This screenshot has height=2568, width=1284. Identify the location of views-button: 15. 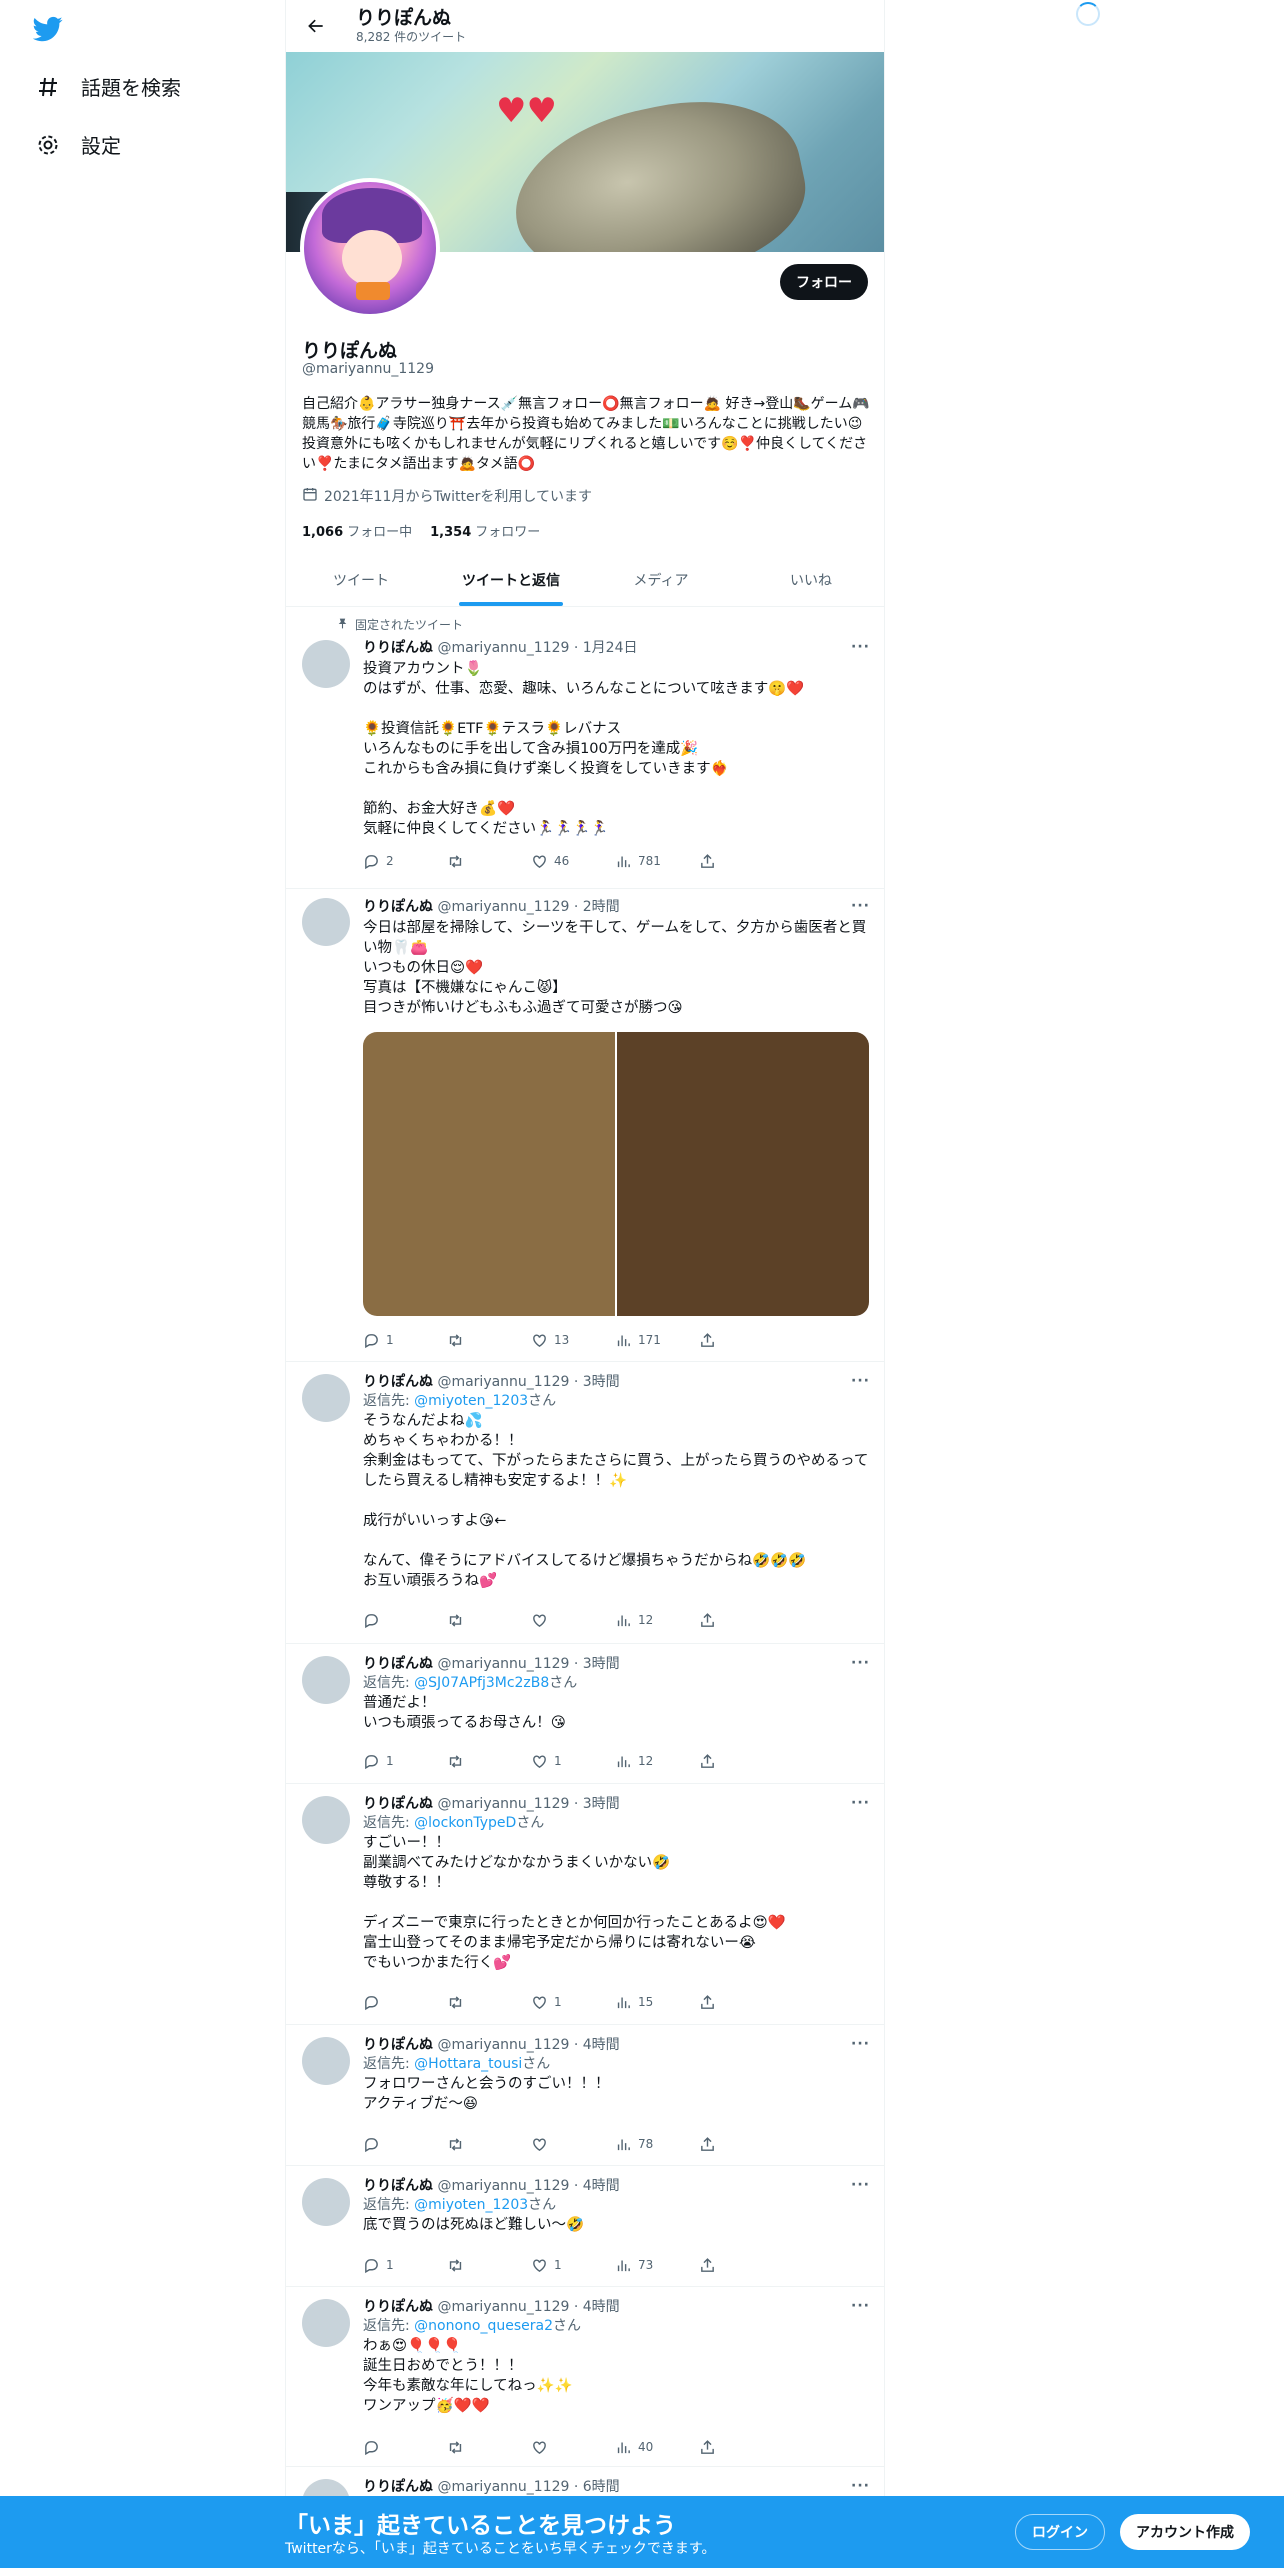
(657, 2002).